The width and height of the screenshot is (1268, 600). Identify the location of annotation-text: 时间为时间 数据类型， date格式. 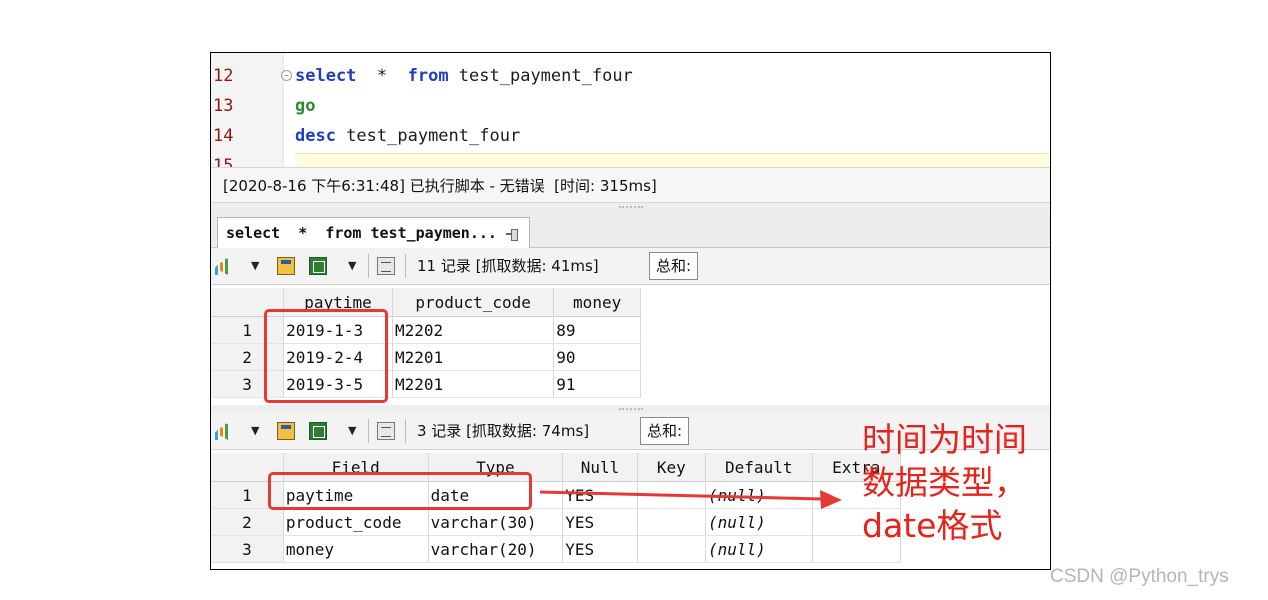
(944, 482).